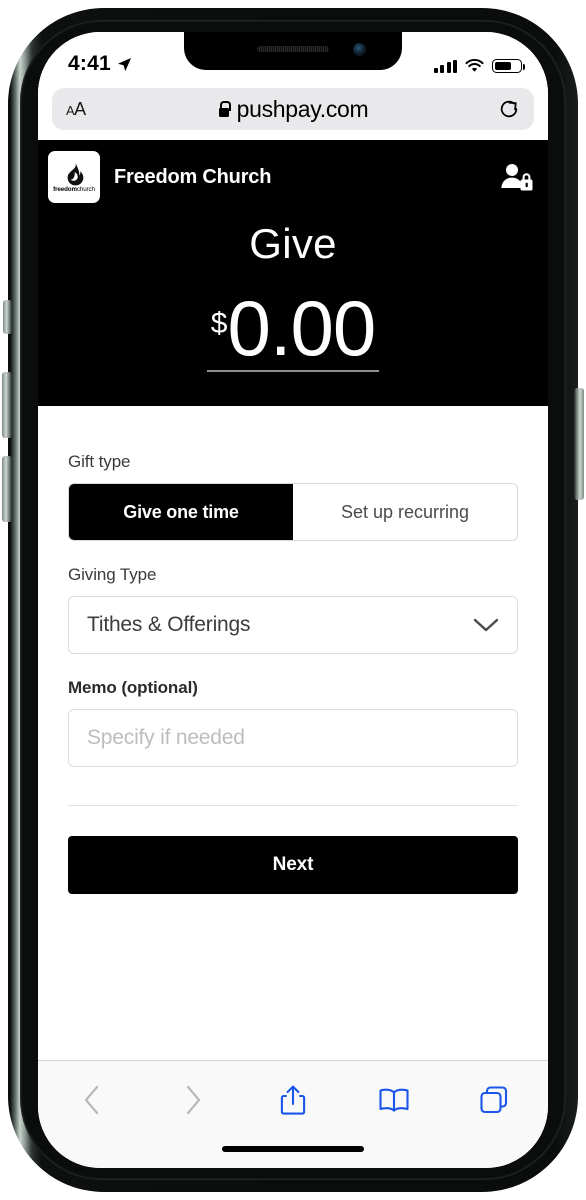  What do you see at coordinates (486, 625) in the screenshot?
I see `chevron-down-icon` at bounding box center [486, 625].